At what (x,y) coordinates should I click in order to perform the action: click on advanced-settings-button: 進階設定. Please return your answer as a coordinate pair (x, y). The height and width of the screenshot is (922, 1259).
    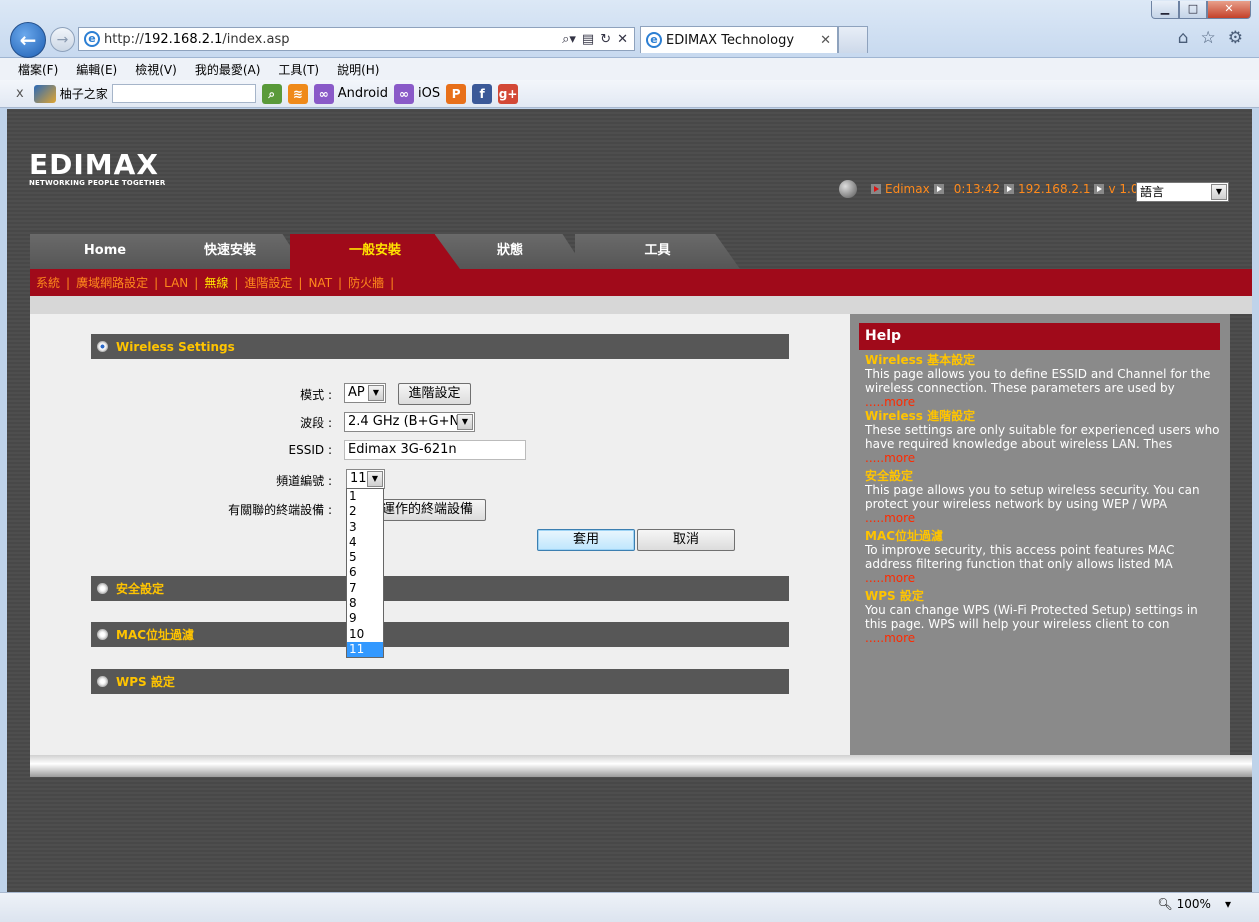
    Looking at the image, I should click on (434, 394).